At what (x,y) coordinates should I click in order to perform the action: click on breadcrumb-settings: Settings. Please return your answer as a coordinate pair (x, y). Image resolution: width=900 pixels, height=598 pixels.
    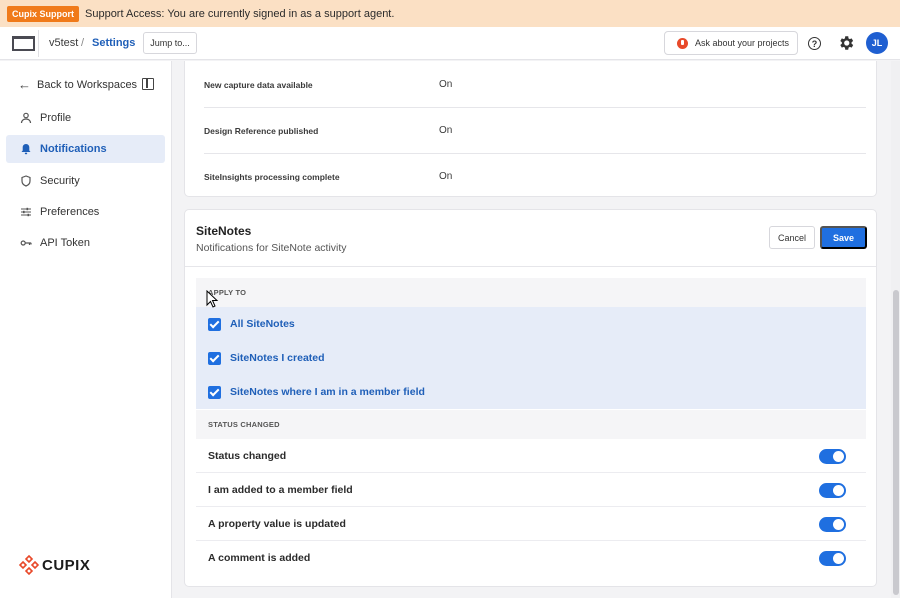
    Looking at the image, I should click on (113, 43).